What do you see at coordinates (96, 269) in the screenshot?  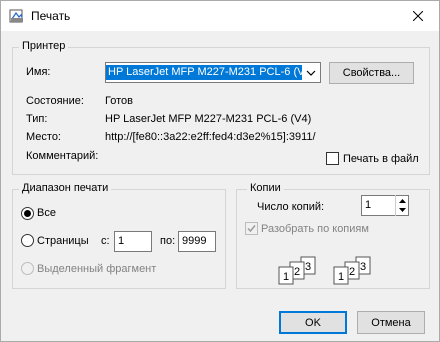 I see `range-selection-label: Выделенный фрагмент` at bounding box center [96, 269].